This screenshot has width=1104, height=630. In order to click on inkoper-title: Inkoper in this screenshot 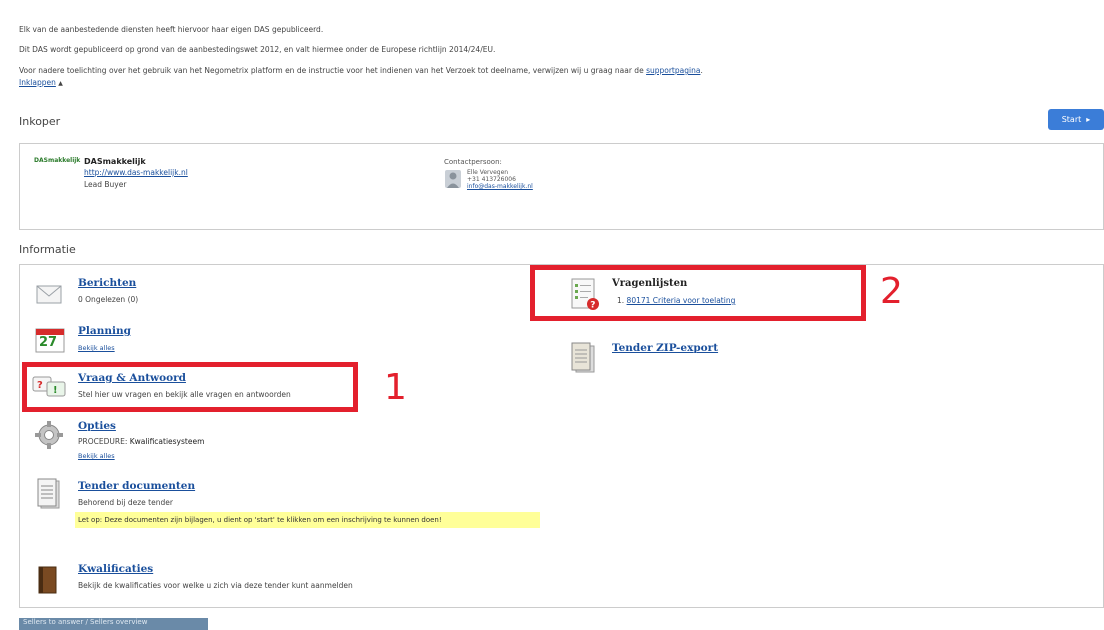, I will do `click(40, 121)`.